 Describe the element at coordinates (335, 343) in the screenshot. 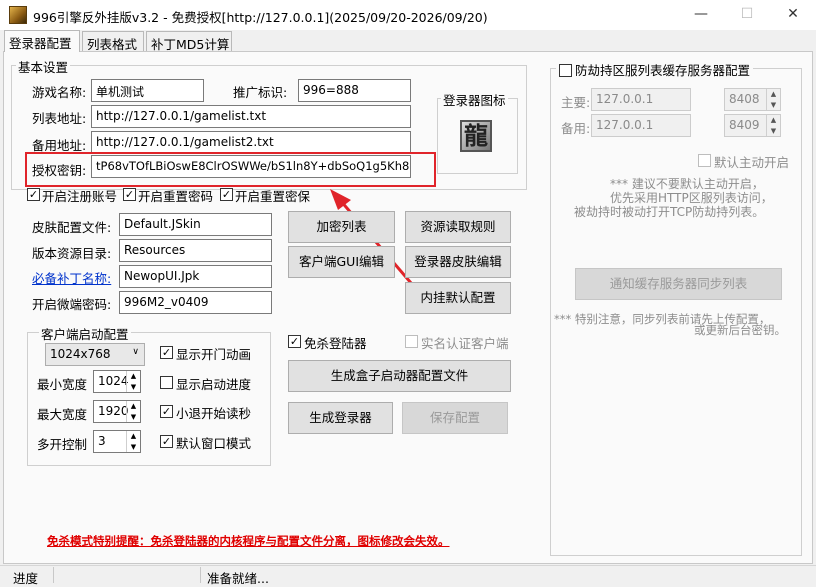

I see `anti-kill-label: 免杀登陆器` at that location.